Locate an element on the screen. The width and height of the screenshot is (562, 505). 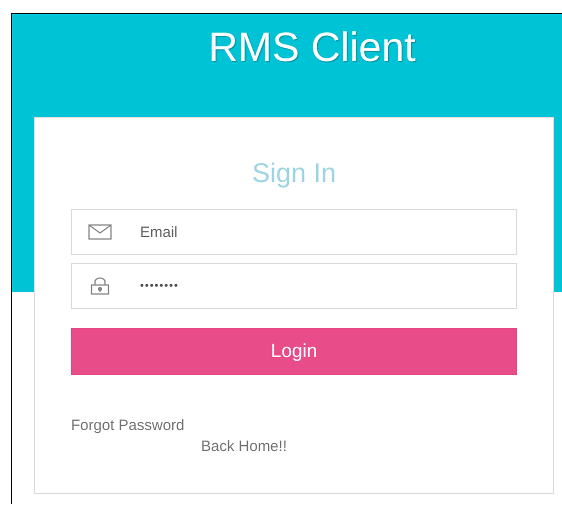
input-field: Email is located at coordinates (294, 232).